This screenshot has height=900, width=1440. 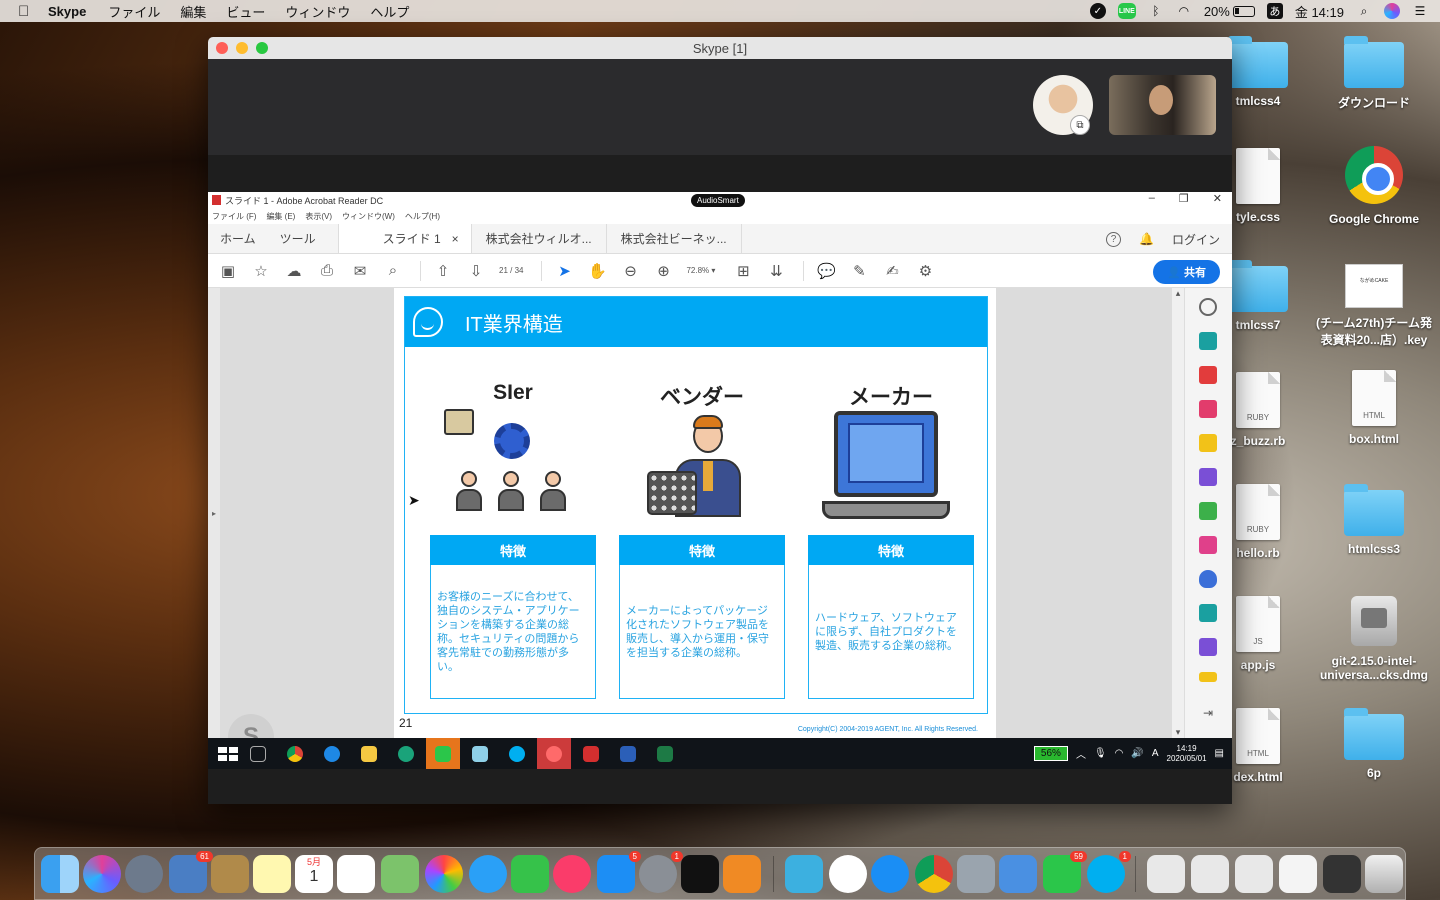 What do you see at coordinates (1374, 744) in the screenshot?
I see `desktop-folder-6p: 6p` at bounding box center [1374, 744].